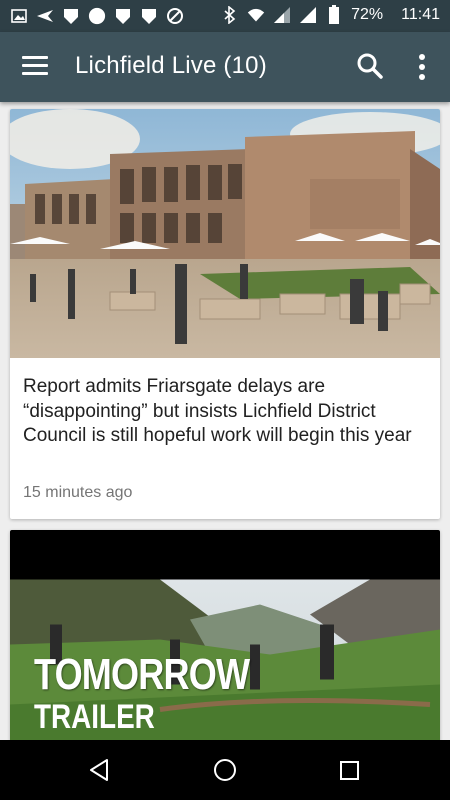 Image resolution: width=450 pixels, height=800 pixels. I want to click on video-overlay-subtitle: TRAILER, so click(94, 717).